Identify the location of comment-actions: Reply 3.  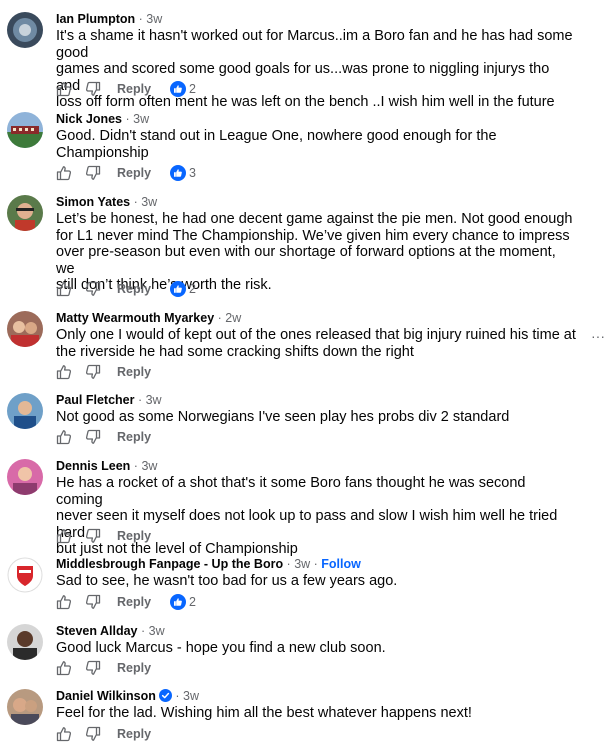
(126, 173).